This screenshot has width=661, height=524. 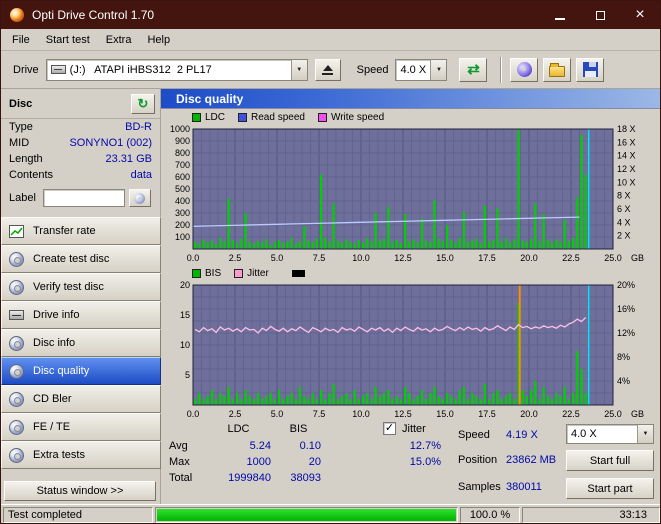 I want to click on svg-text: 900, so click(x=182, y=141).